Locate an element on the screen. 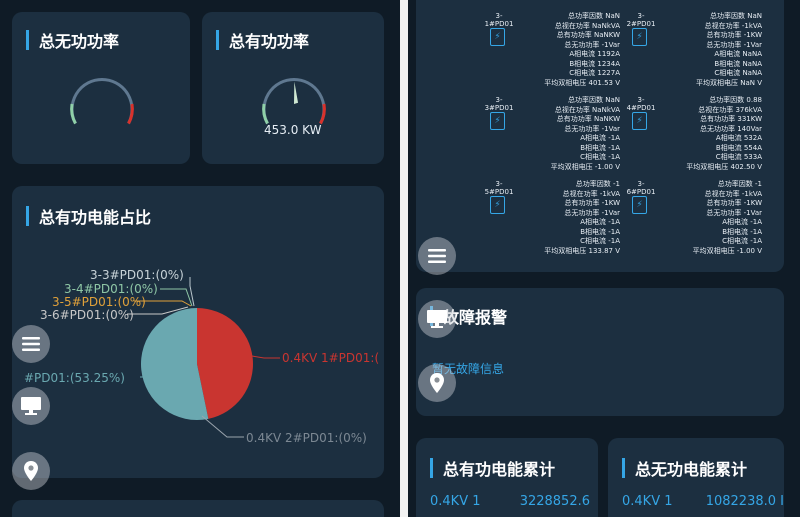  pane-divider is located at coordinates (404, 258).